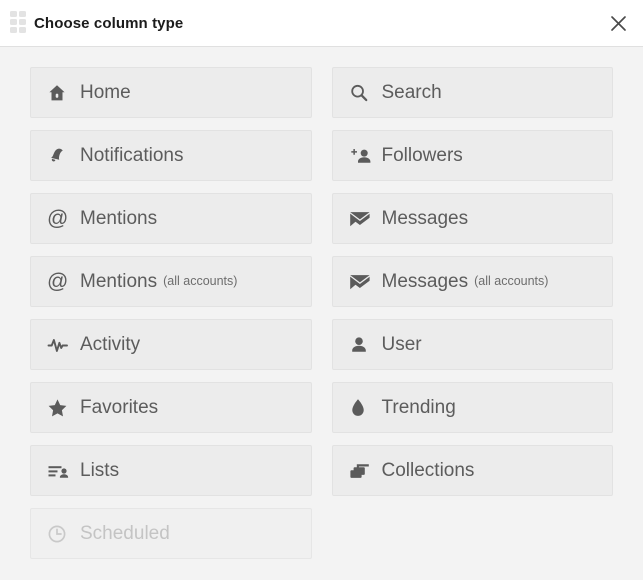 Image resolution: width=643 pixels, height=580 pixels. Describe the element at coordinates (361, 408) in the screenshot. I see `flame-icon` at that location.